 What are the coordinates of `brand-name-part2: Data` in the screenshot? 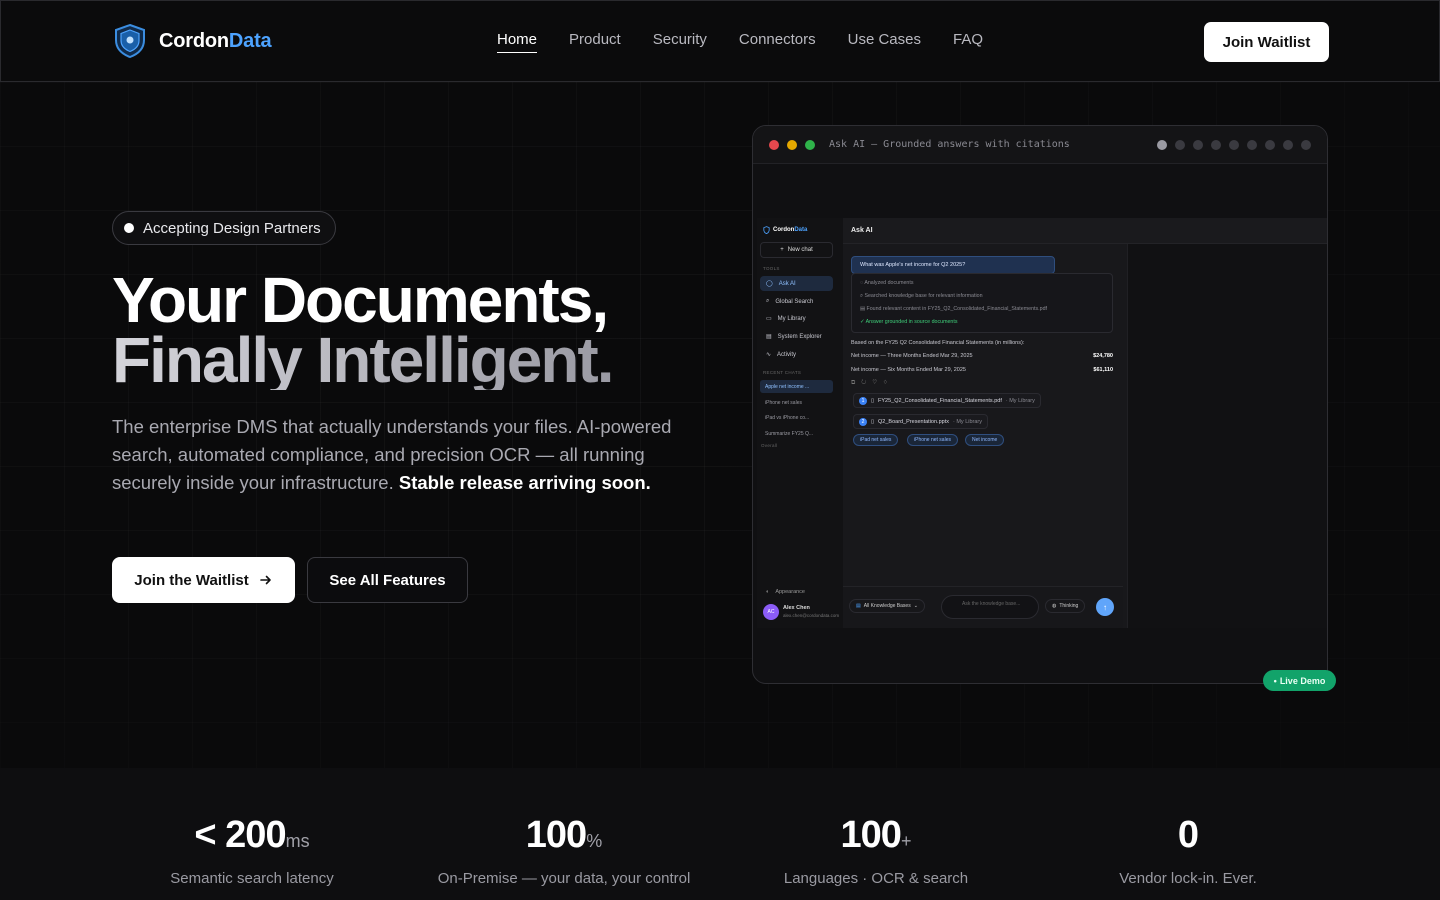 It's located at (250, 40).